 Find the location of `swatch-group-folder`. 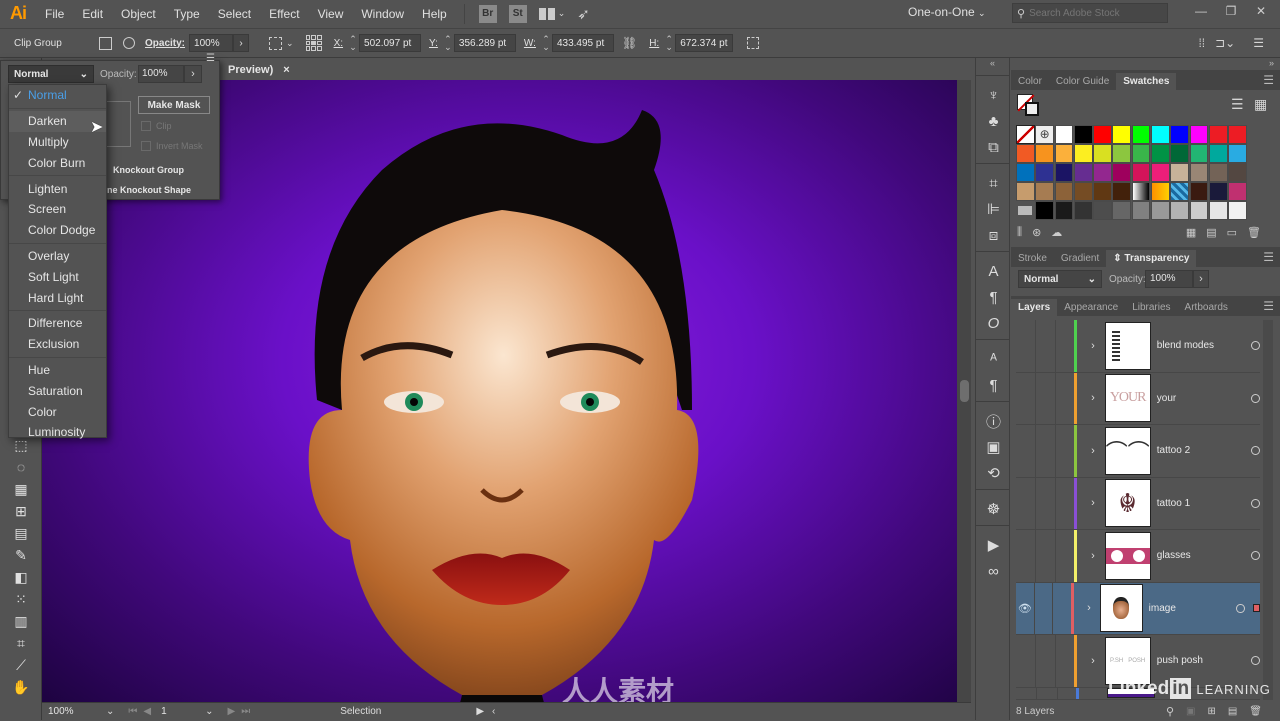

swatch-group-folder is located at coordinates (1025, 210).